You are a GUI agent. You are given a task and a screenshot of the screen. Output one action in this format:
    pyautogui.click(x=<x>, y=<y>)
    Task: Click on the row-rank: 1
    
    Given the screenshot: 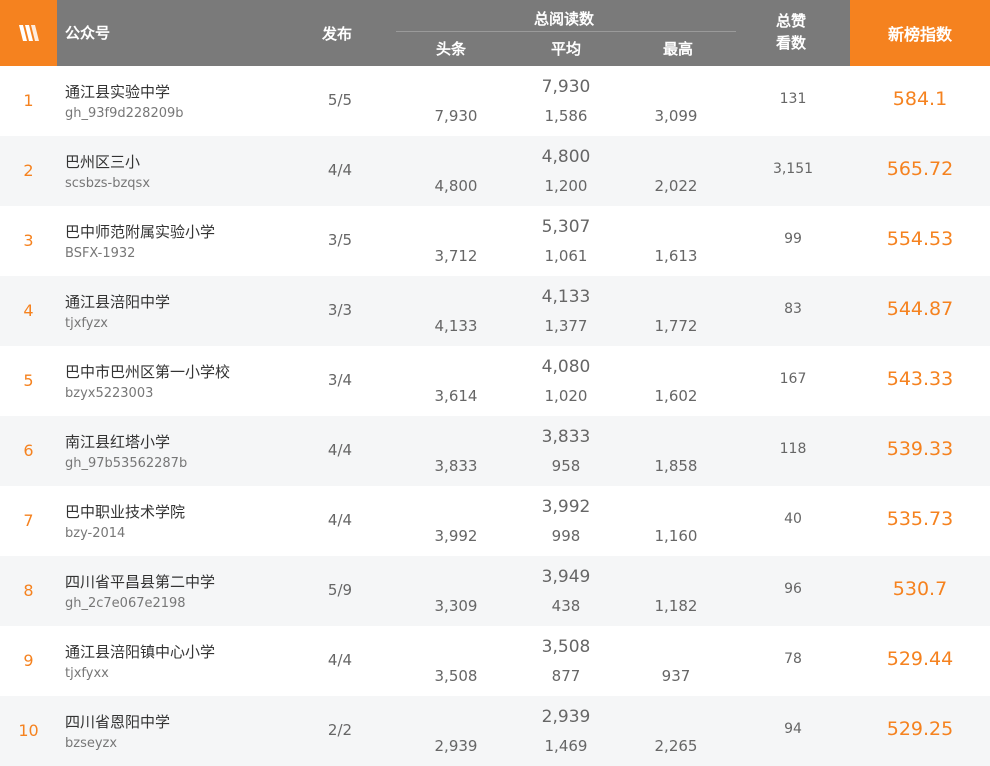 What is the action you would take?
    pyautogui.click(x=28, y=100)
    